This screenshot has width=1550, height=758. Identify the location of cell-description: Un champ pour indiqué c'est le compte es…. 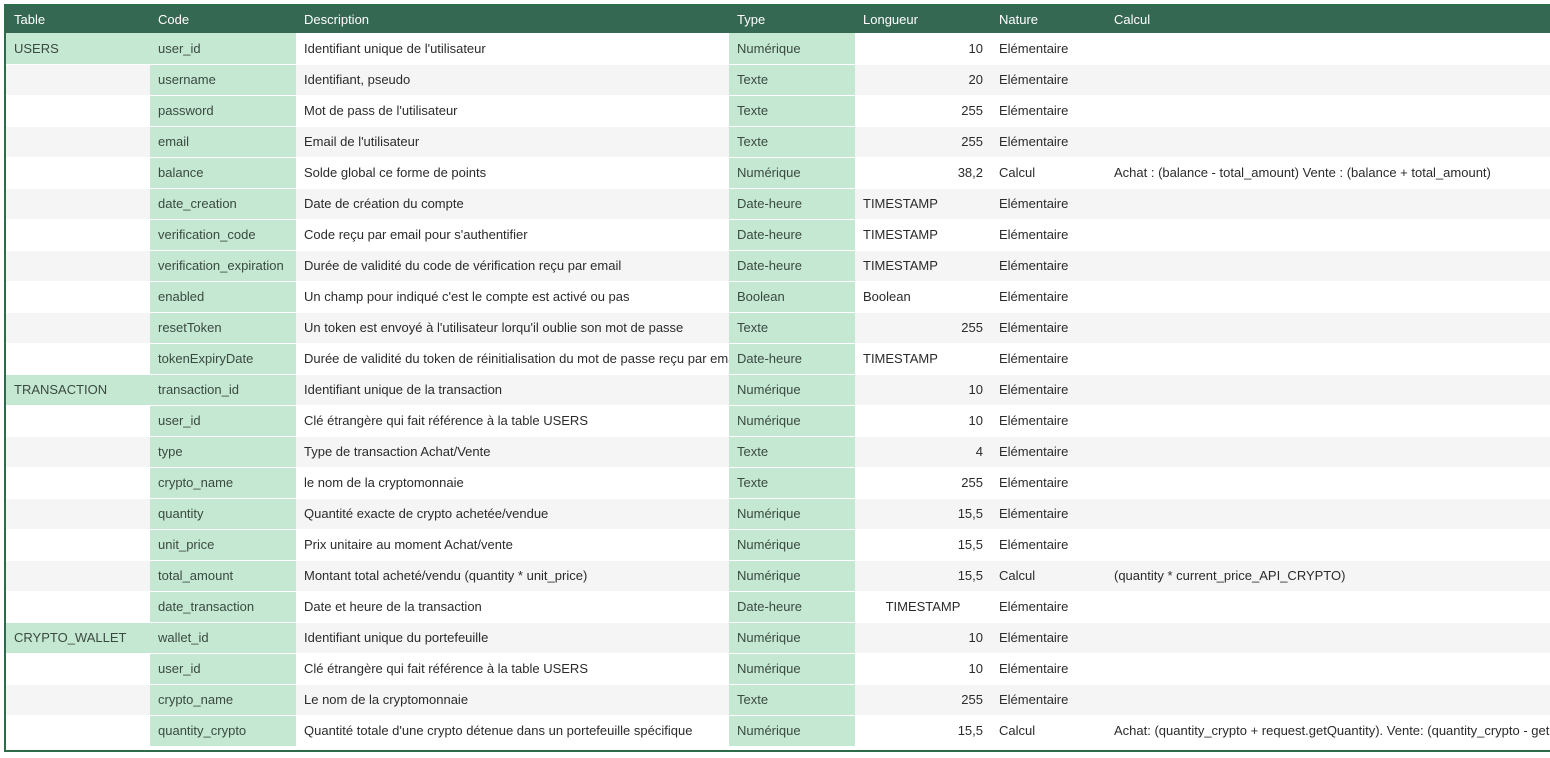
(512, 297).